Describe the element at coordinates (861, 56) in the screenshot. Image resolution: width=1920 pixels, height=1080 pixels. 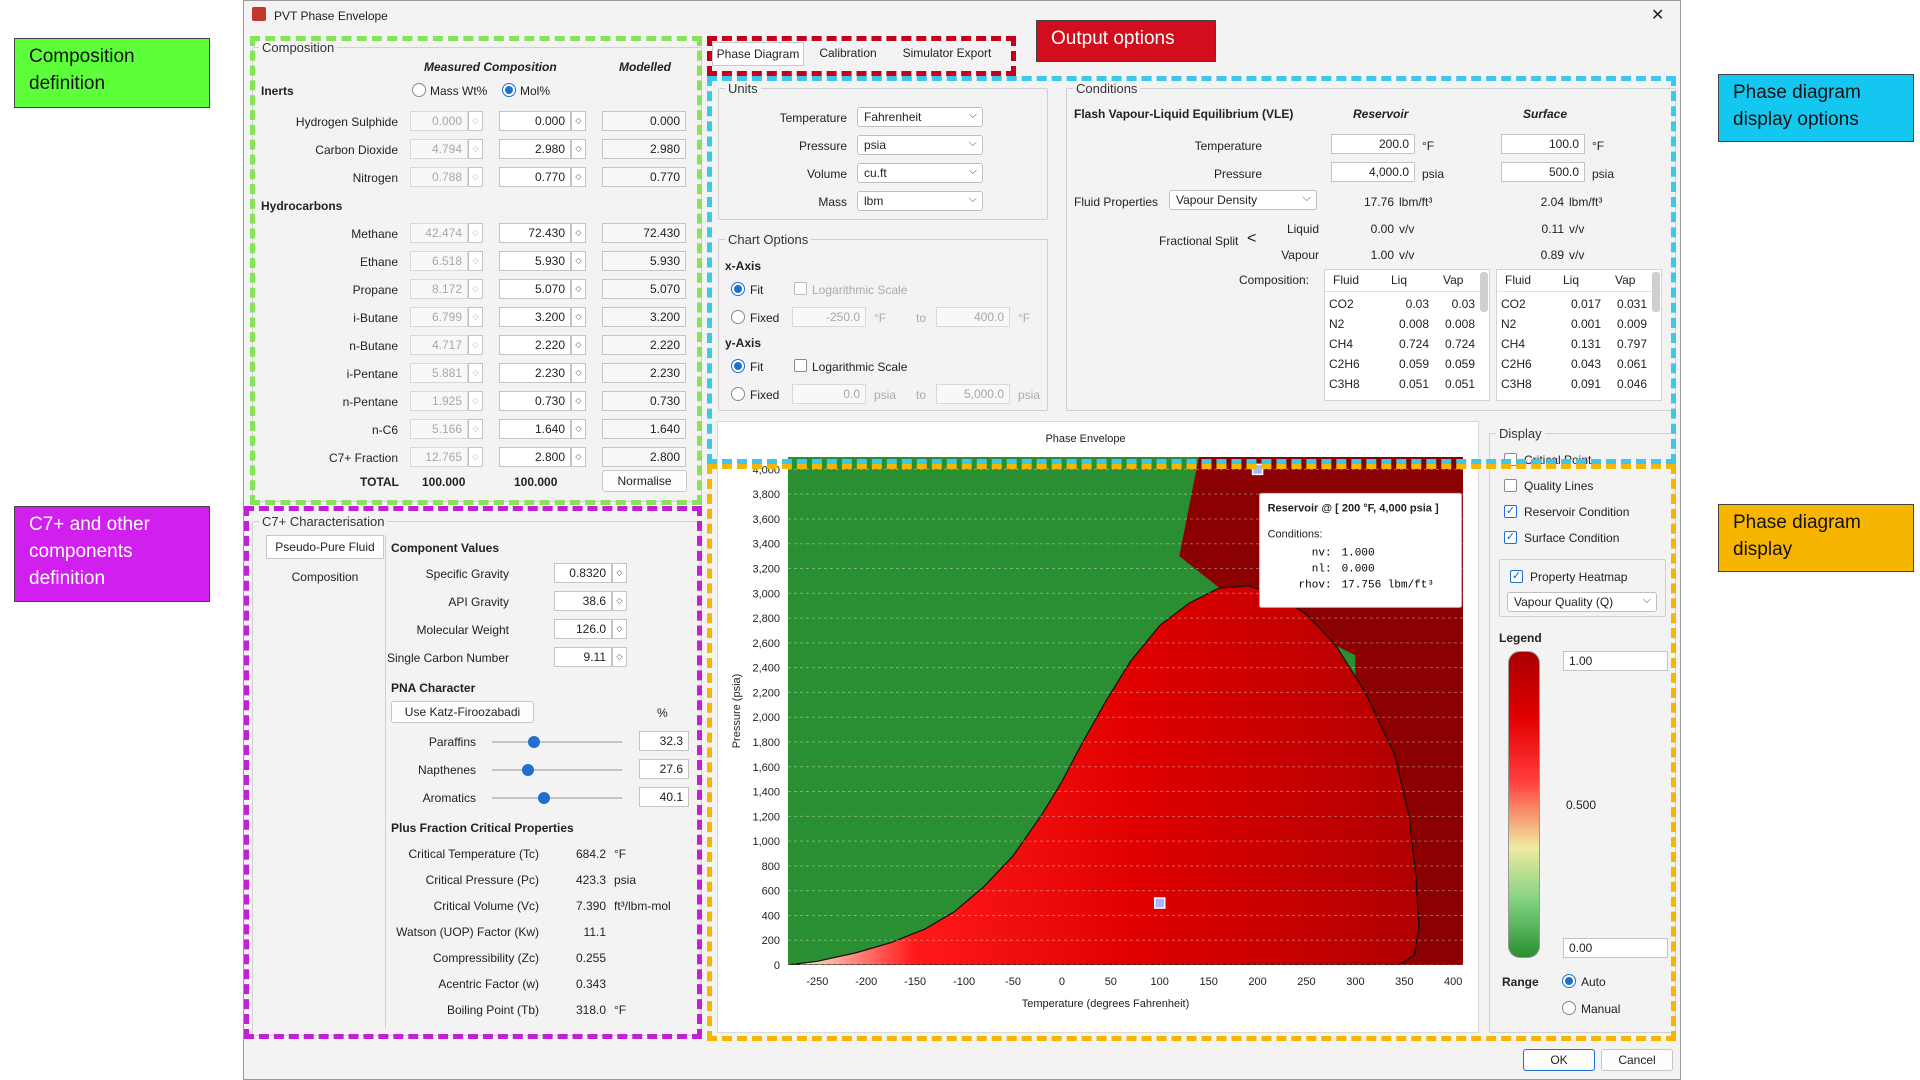
I see `tabs-dashed-box` at that location.